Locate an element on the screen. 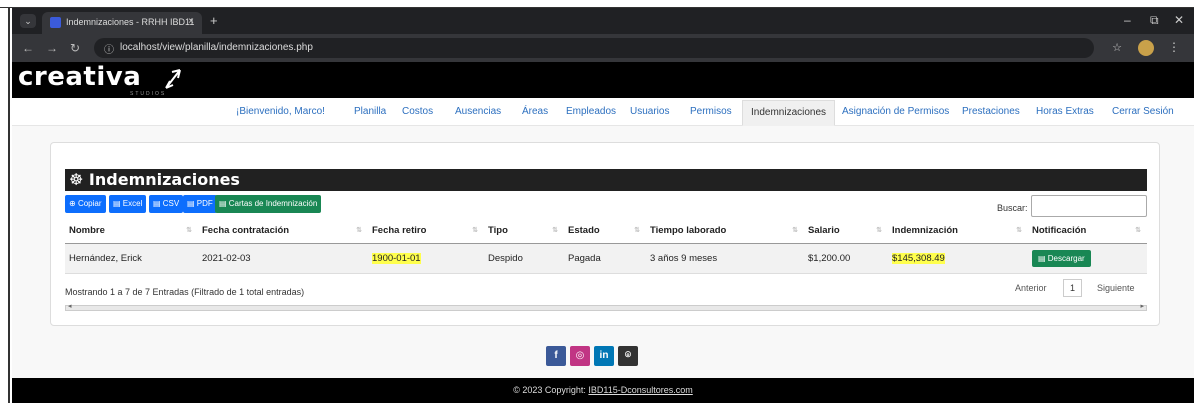 This screenshot has height=403, width=1194. new-tab-icon: + is located at coordinates (214, 20).